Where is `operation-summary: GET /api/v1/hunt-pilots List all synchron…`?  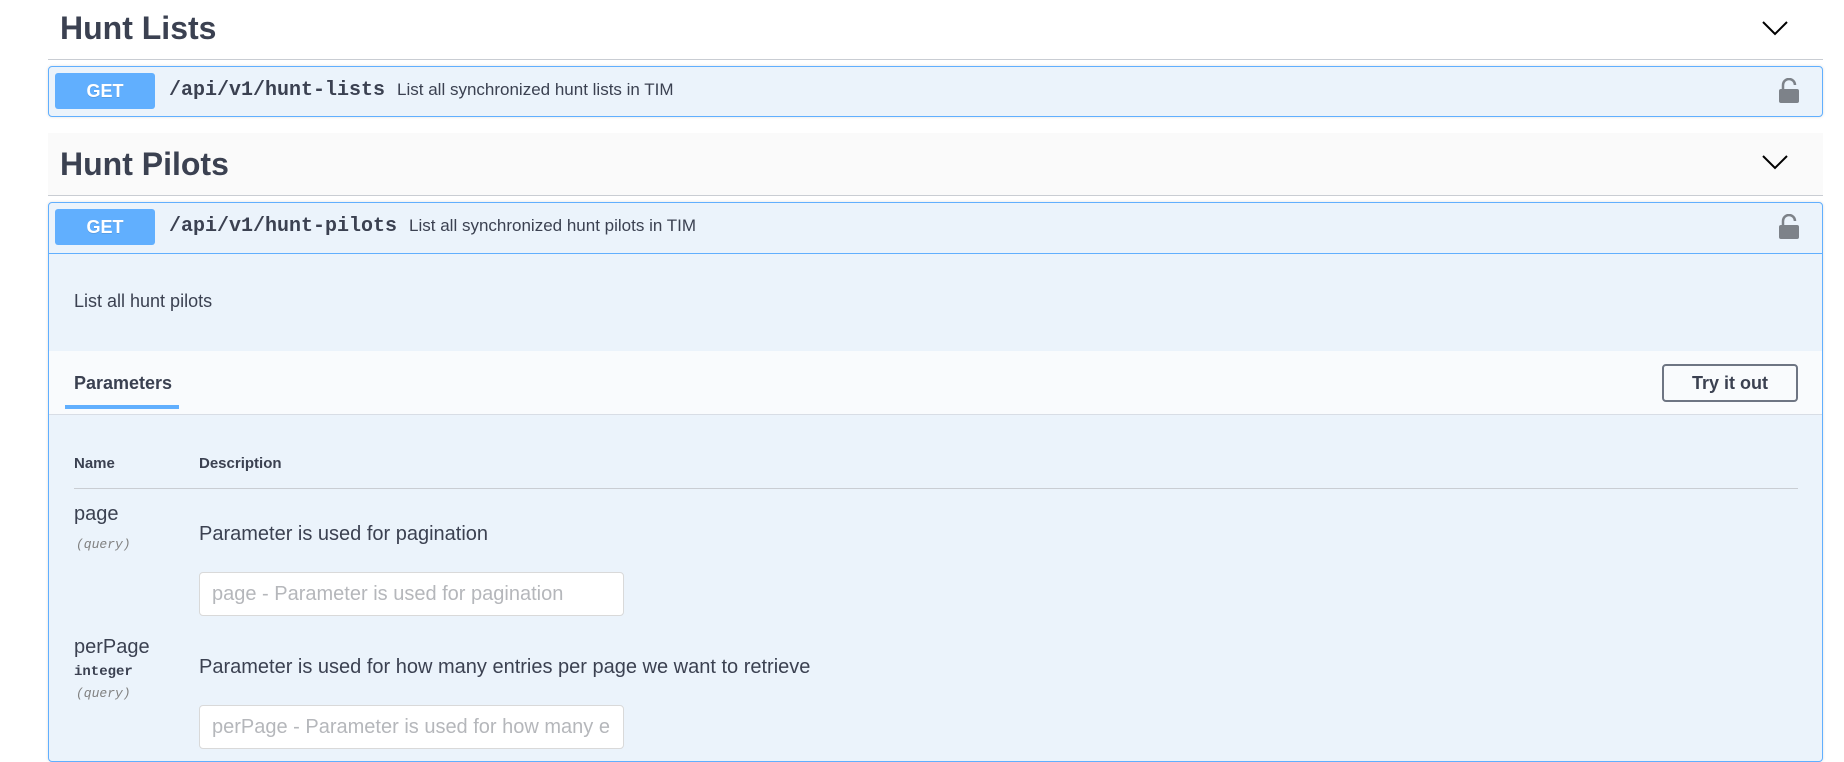 operation-summary: GET /api/v1/hunt-pilots List all synchron… is located at coordinates (935, 228).